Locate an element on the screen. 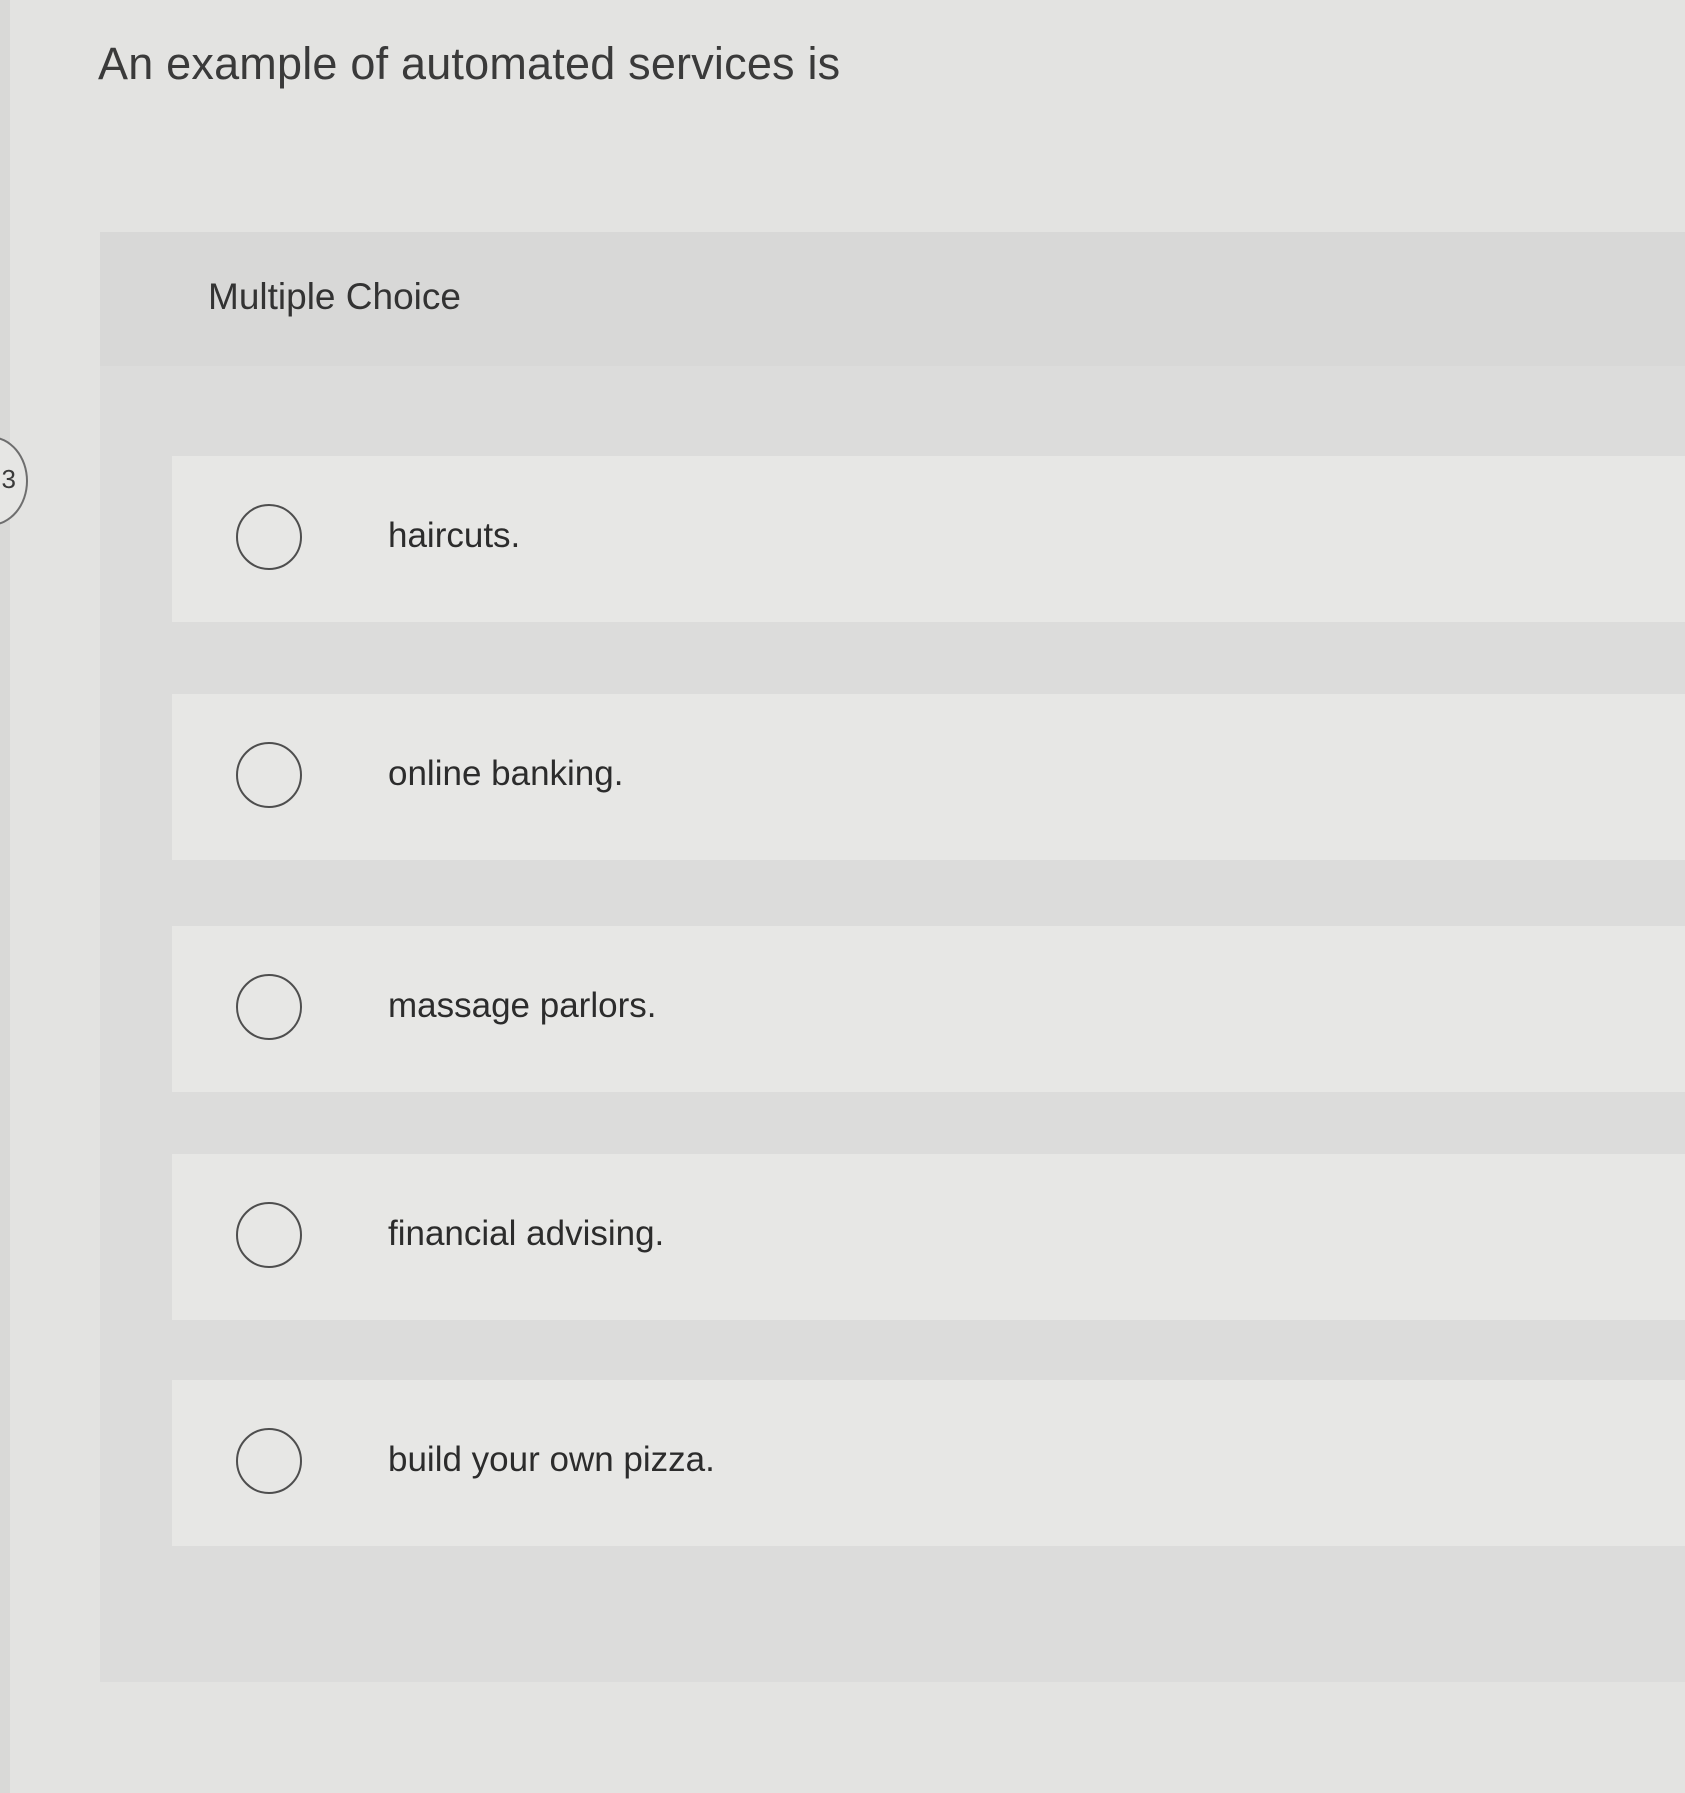 The width and height of the screenshot is (1685, 1793). choice-row-financial-advising: financial advising. is located at coordinates (928, 1237).